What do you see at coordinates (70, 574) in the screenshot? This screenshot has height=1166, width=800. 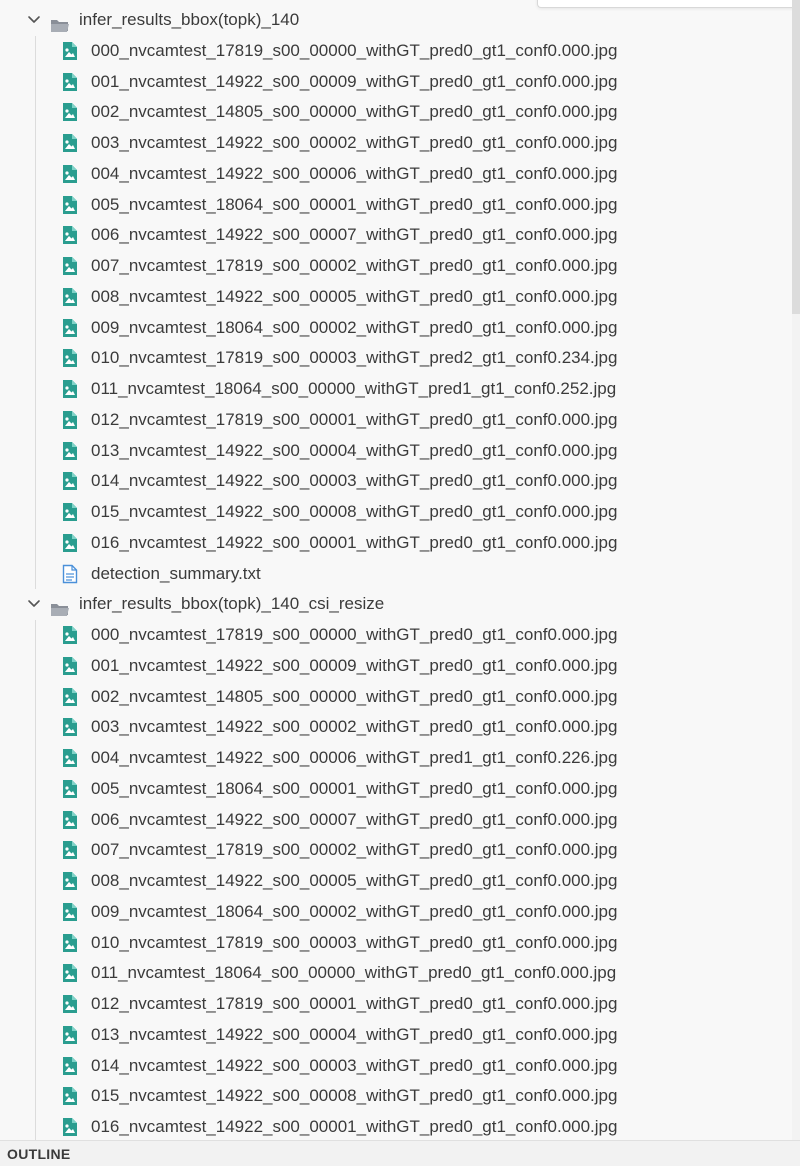 I see `text-file-icon` at bounding box center [70, 574].